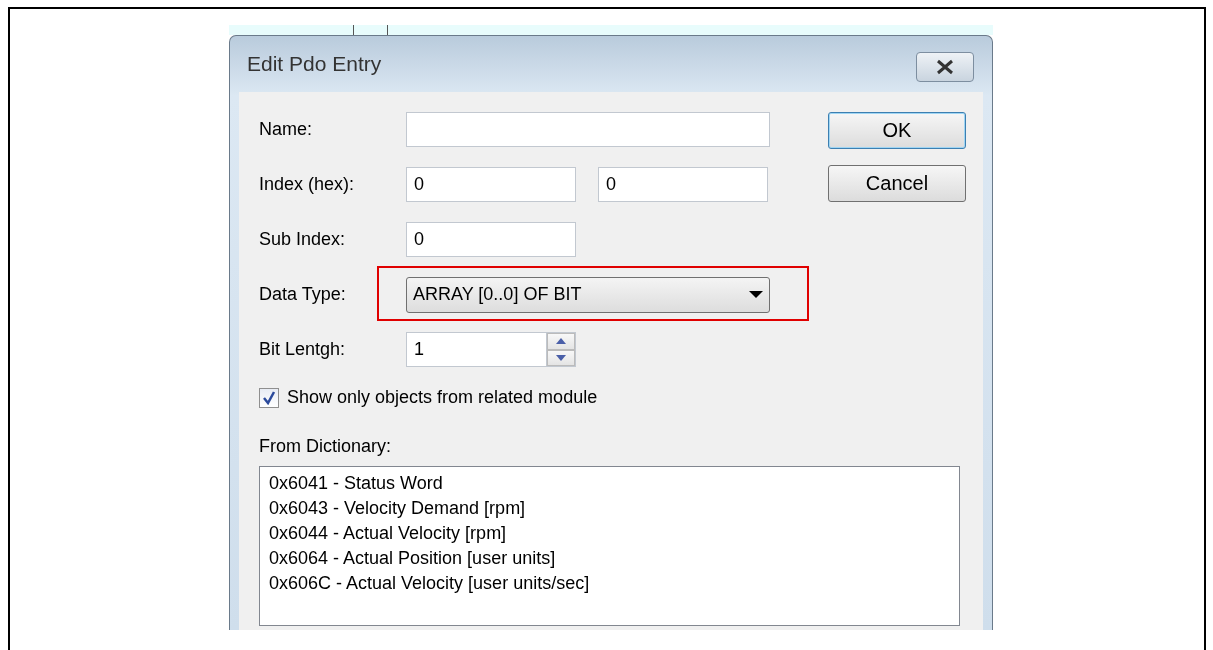  Describe the element at coordinates (303, 349) in the screenshot. I see `field-label: Bit Lentgh:` at that location.